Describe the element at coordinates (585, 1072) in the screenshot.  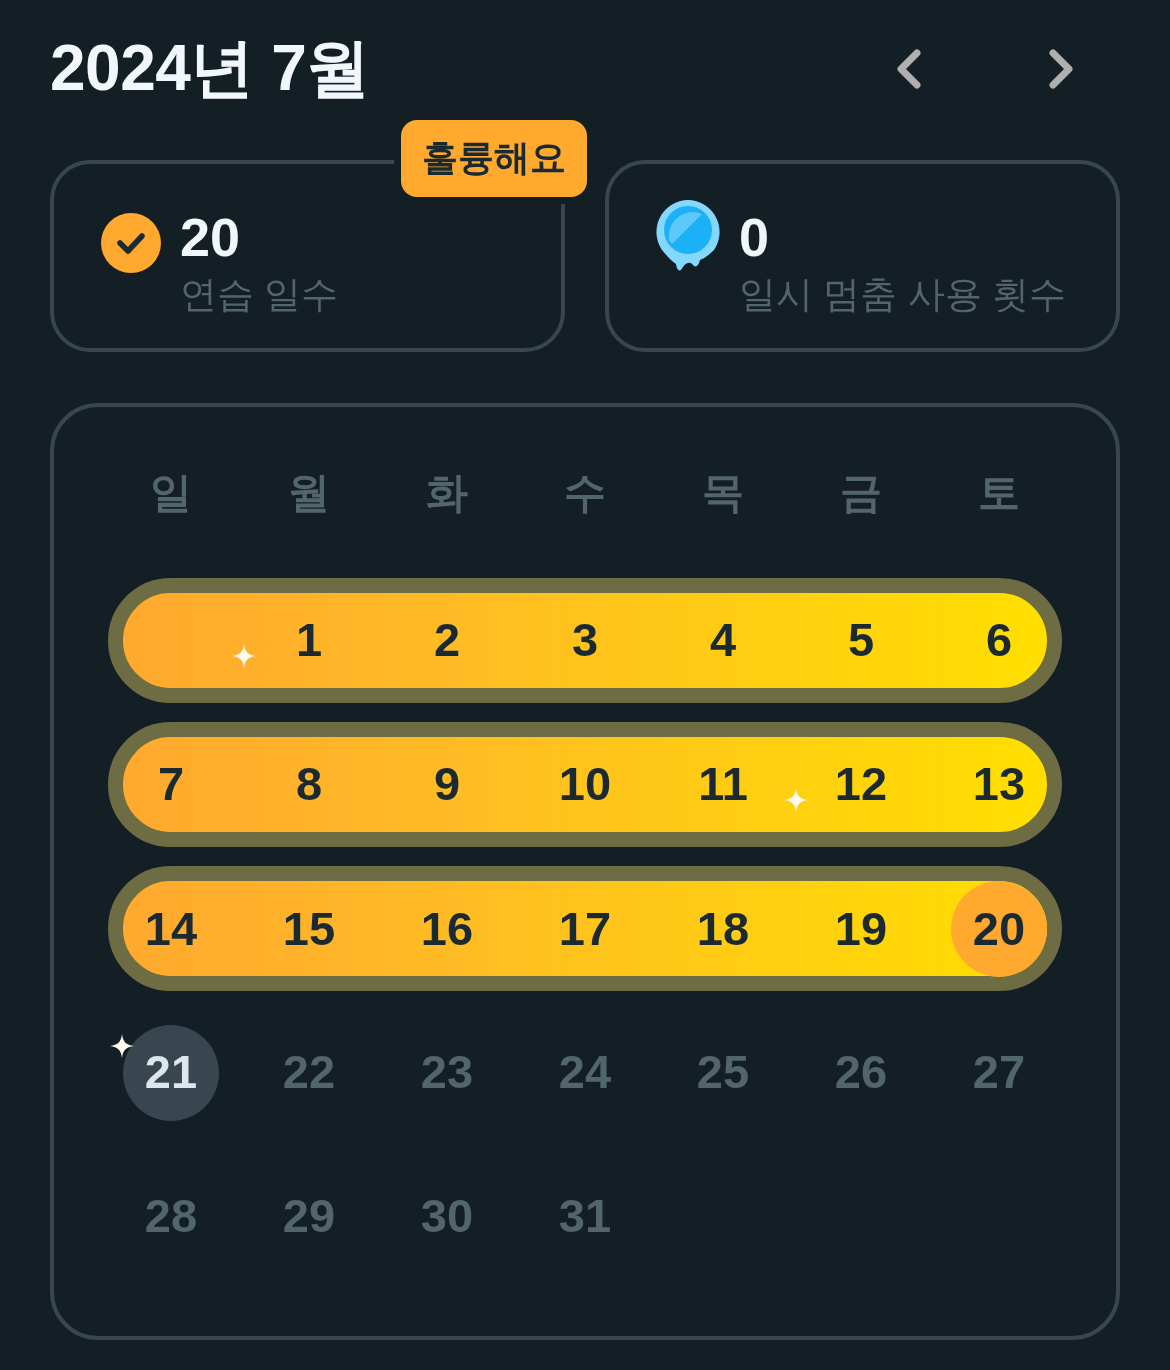
I see `calendar-date: 24` at that location.